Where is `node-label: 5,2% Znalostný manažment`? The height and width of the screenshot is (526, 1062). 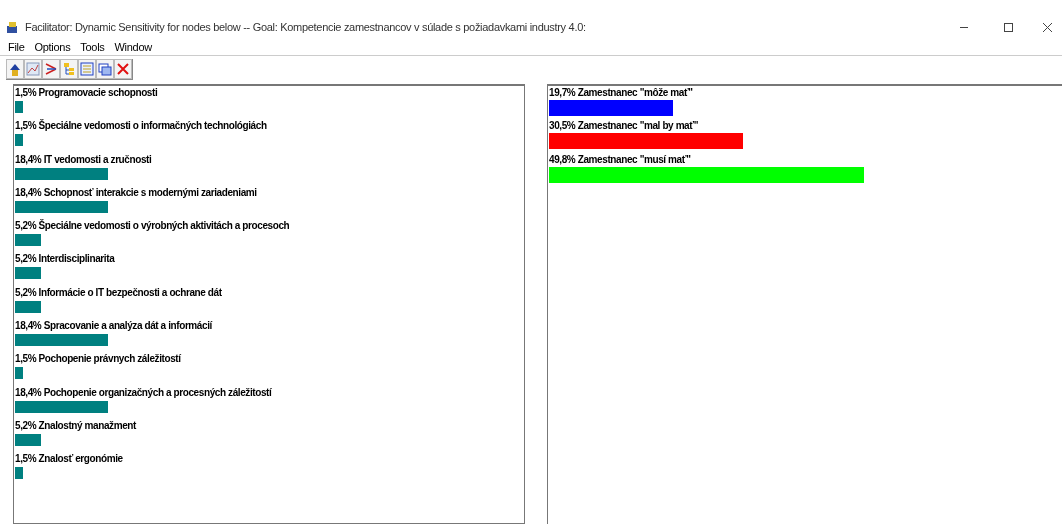 node-label: 5,2% Znalostný manažment is located at coordinates (76, 425).